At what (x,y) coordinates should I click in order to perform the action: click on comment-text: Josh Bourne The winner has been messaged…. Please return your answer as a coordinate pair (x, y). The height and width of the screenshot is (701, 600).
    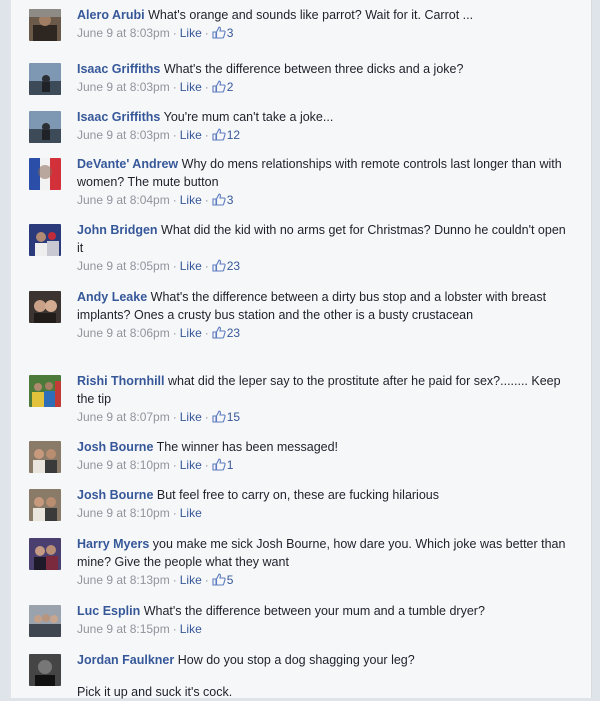
    Looking at the image, I should click on (324, 447).